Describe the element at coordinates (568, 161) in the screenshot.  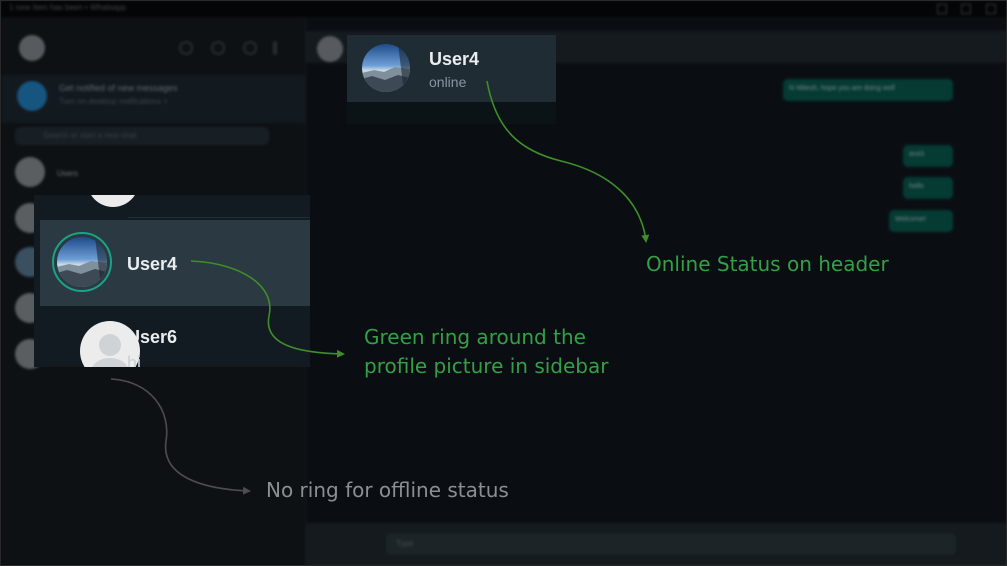
I see `arrow-to-header-caption` at that location.